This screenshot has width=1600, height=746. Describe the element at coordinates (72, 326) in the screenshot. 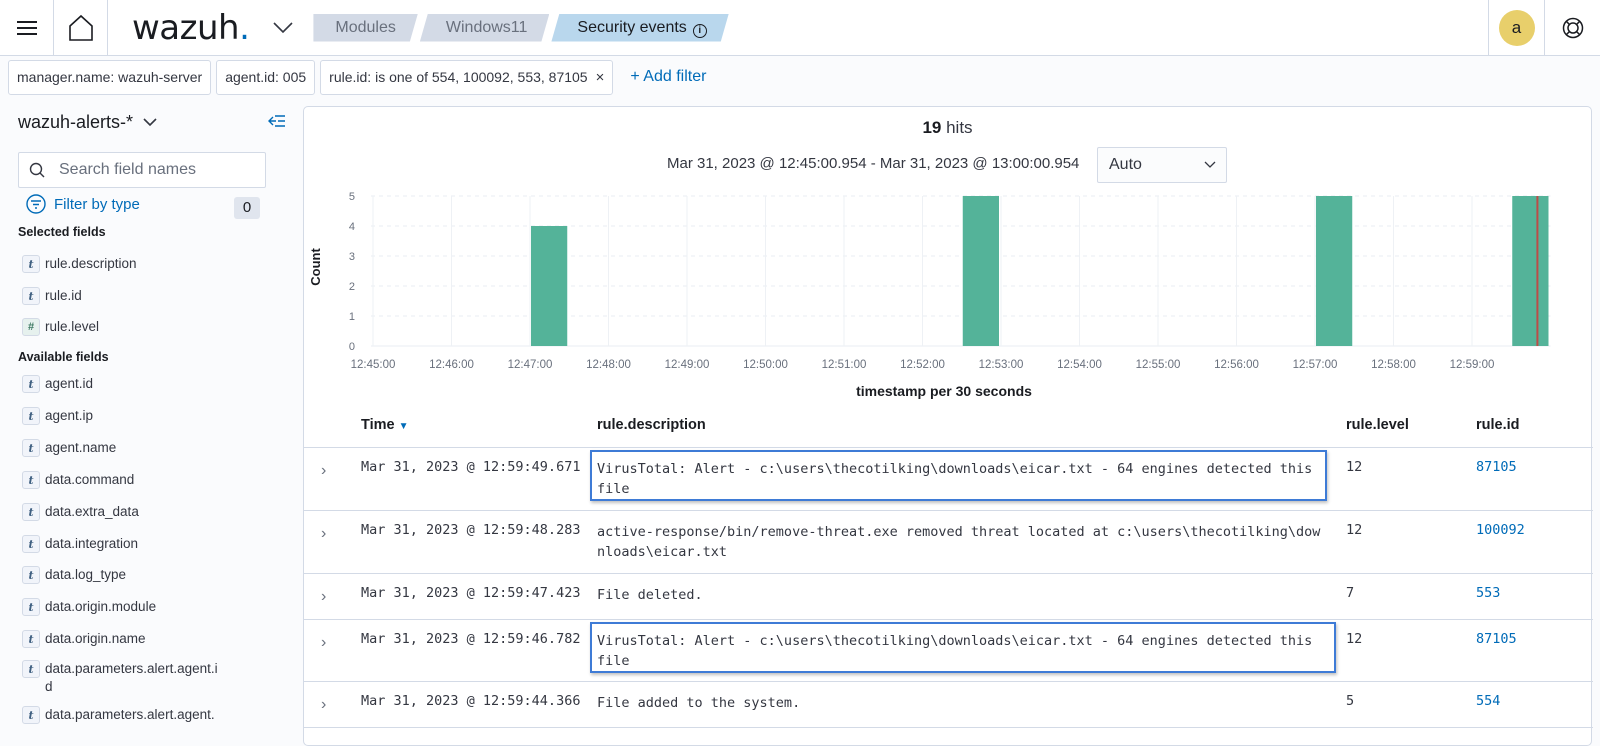

I see `field-name: rule.level` at that location.